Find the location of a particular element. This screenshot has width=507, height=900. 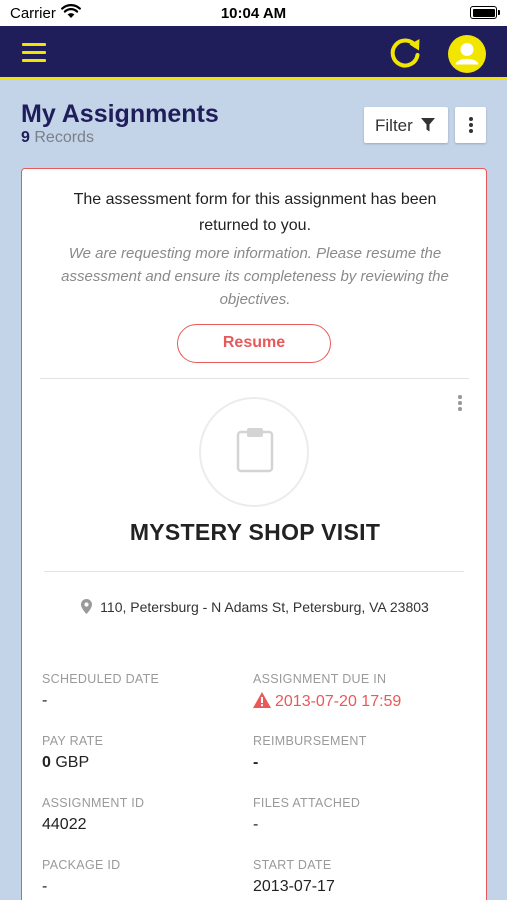

clipboard-placeholder is located at coordinates (254, 452).